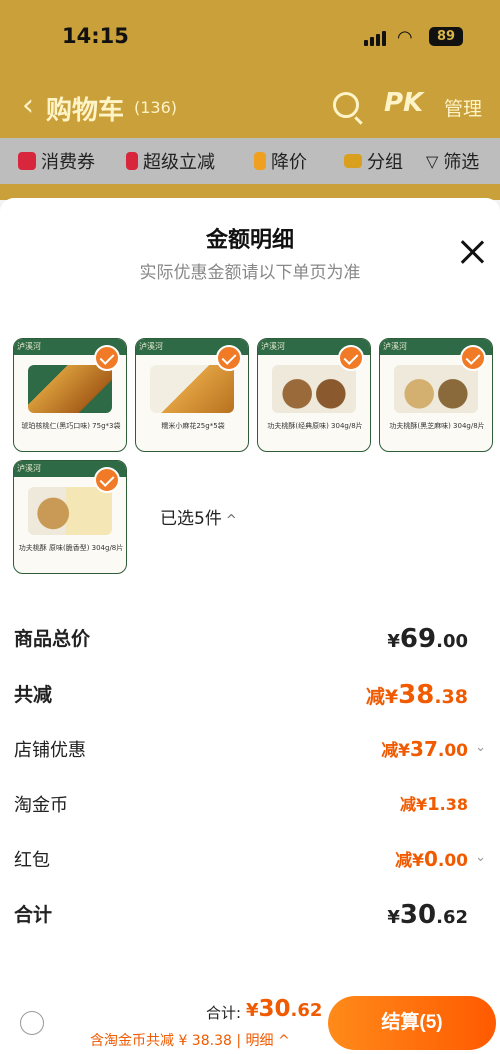 The image size is (500, 1054). I want to click on row-label: 商品总价, so click(52, 639).